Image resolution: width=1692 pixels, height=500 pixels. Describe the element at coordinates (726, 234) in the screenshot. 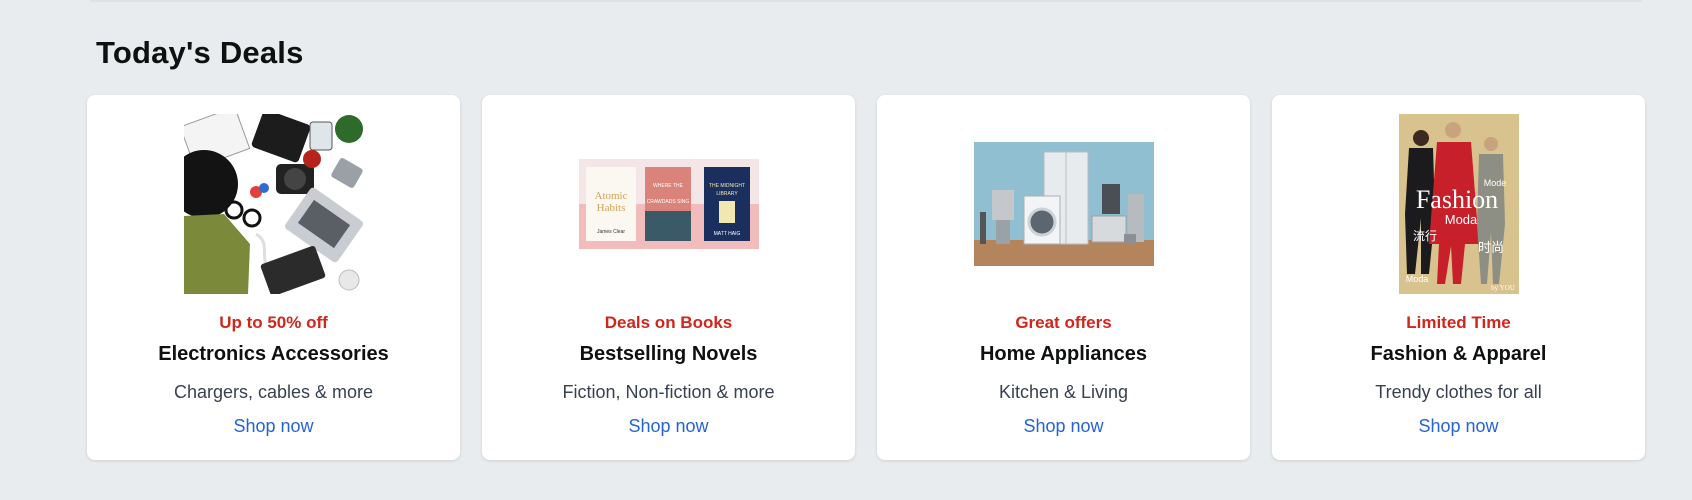

I see `book3-author: MATT HAIG` at that location.